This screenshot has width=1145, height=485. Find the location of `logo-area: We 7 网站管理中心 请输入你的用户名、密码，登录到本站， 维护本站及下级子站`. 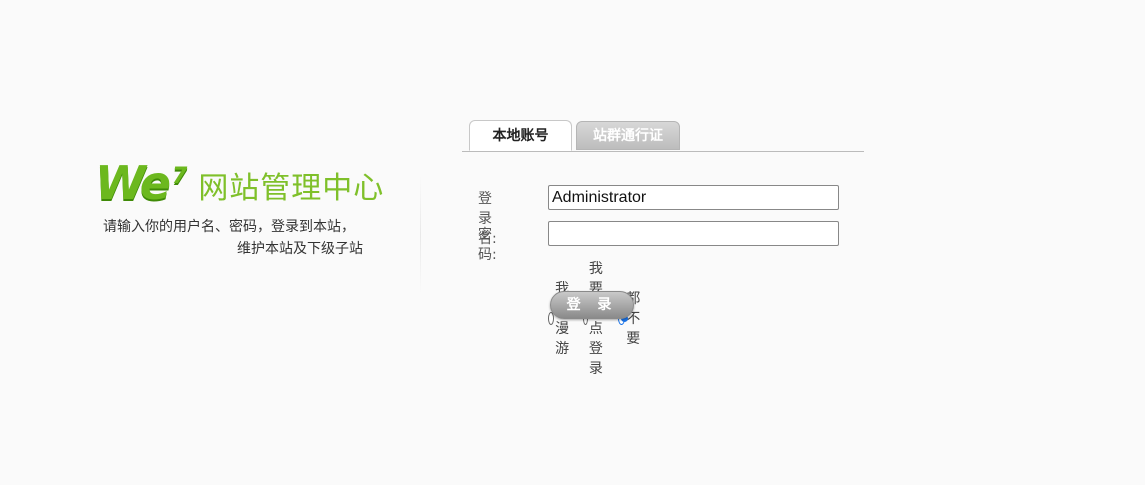

logo-area: We 7 网站管理中心 请输入你的用户名、密码，登录到本站， 维护本站及下级子站 is located at coordinates (260, 230).